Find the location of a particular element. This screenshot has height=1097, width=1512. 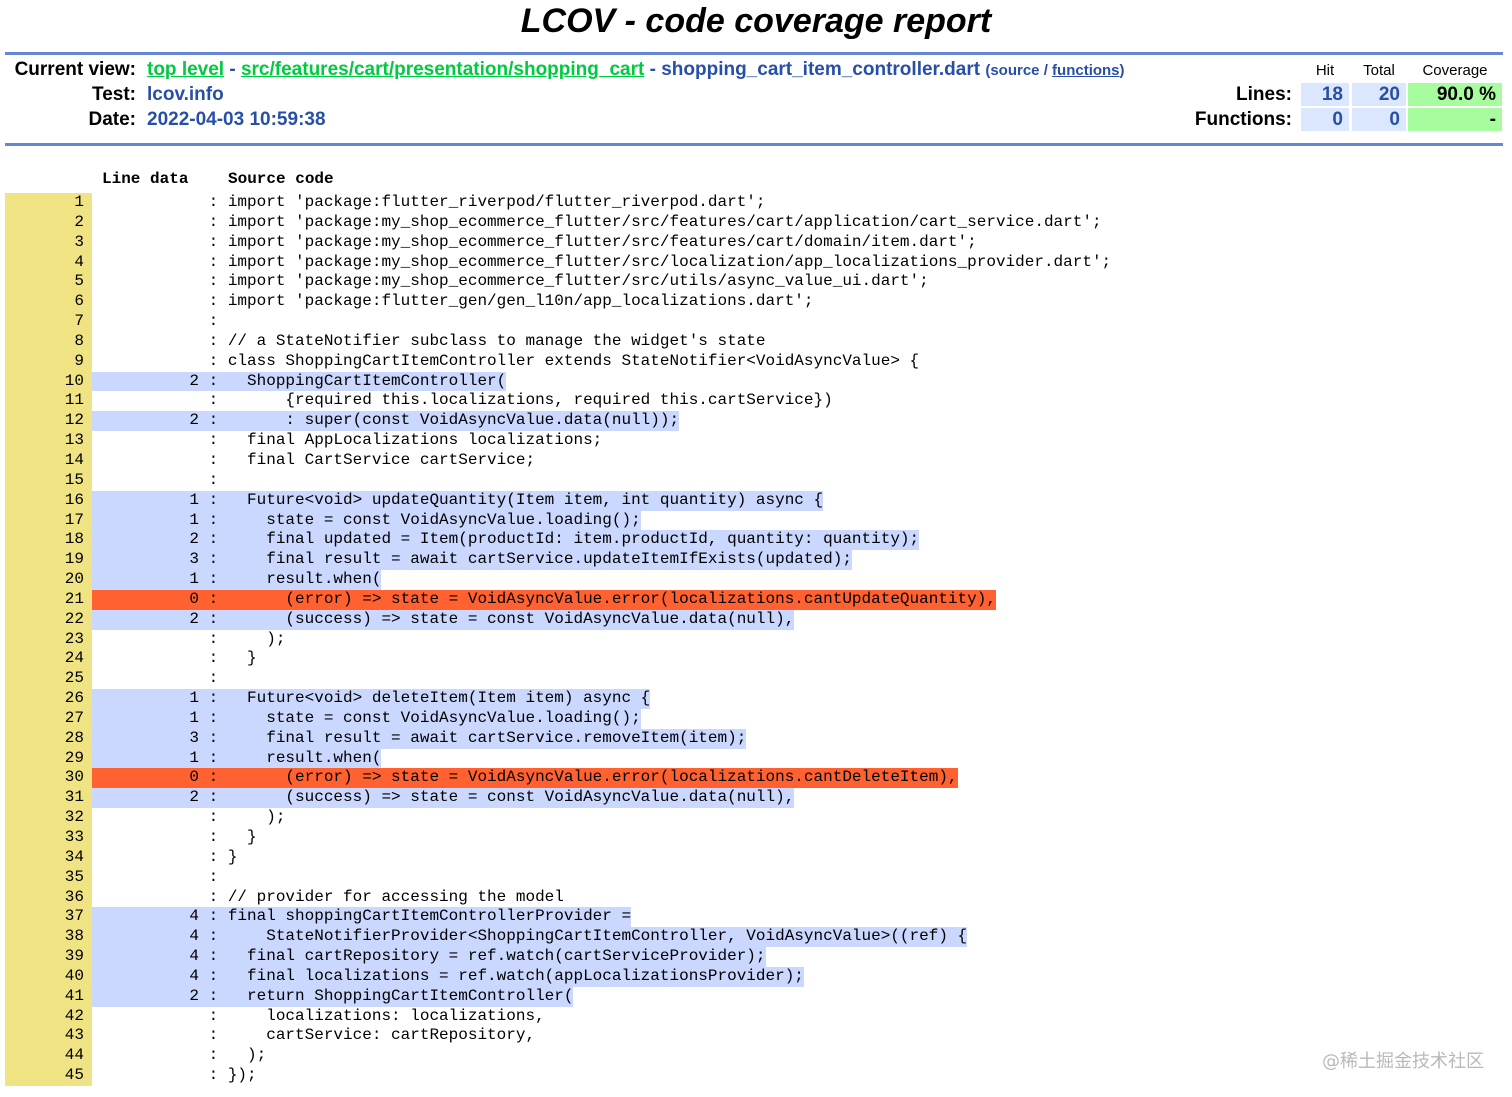

line-number: 9 is located at coordinates (48, 361).